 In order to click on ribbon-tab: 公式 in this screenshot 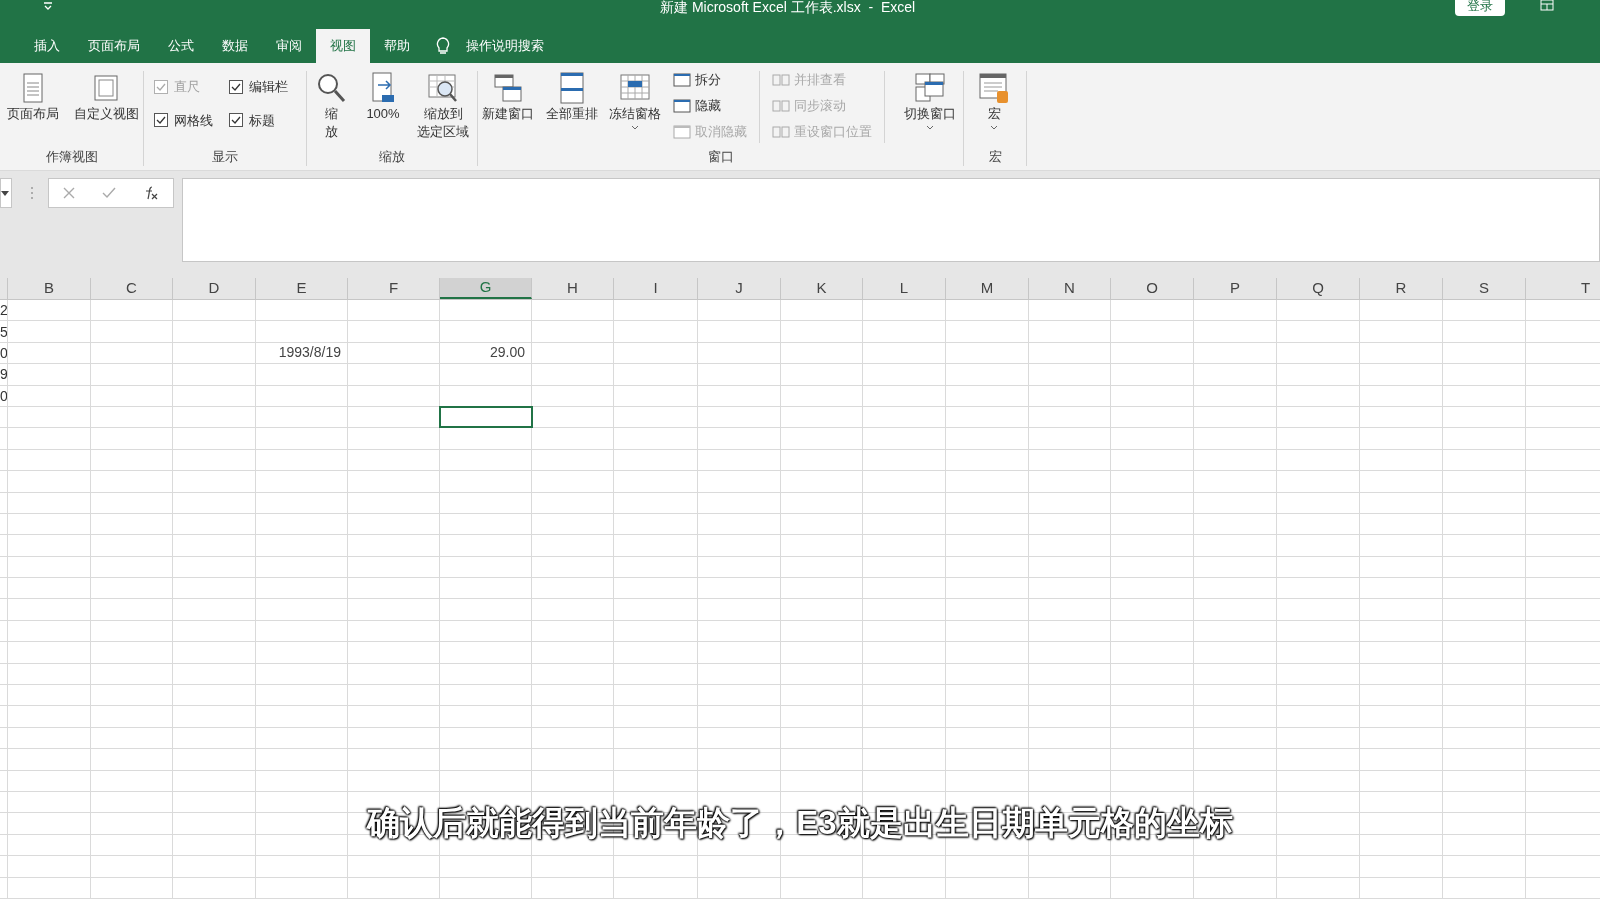, I will do `click(181, 46)`.